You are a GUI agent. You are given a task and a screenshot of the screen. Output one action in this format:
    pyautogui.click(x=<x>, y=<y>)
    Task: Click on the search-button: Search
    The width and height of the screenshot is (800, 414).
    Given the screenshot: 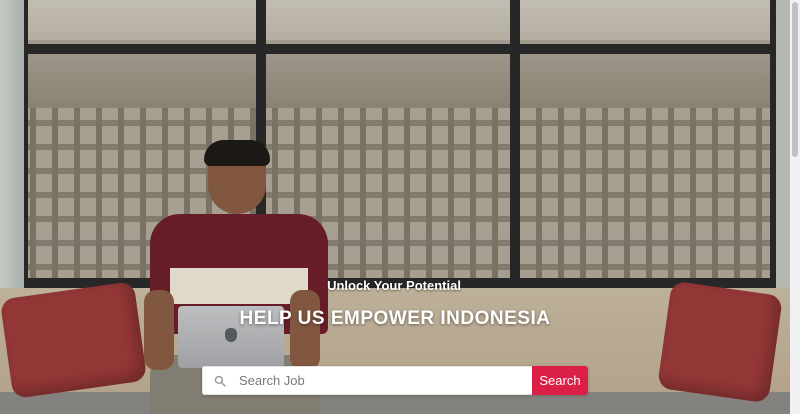 What is the action you would take?
    pyautogui.click(x=560, y=380)
    